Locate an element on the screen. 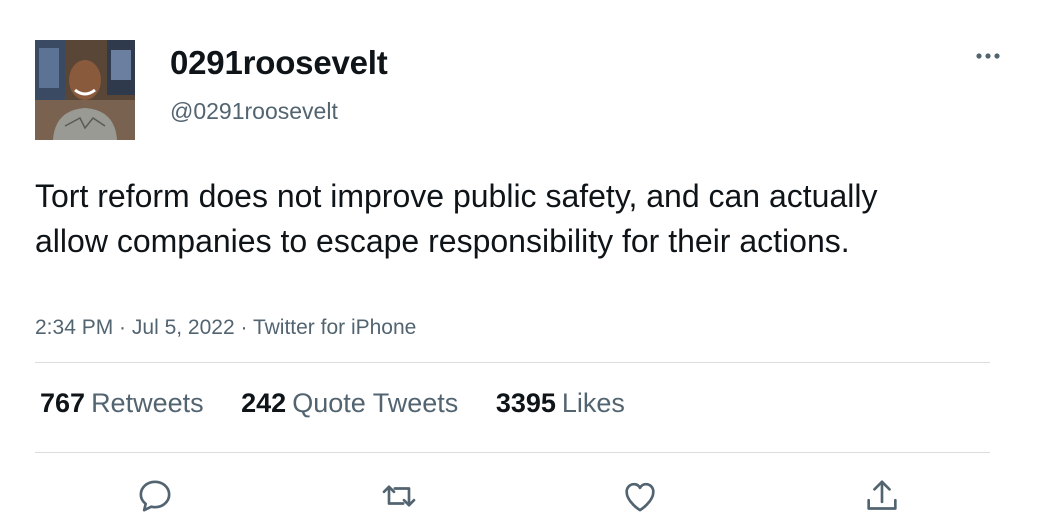 The image size is (1050, 525). likes-label: Likes is located at coordinates (593, 403).